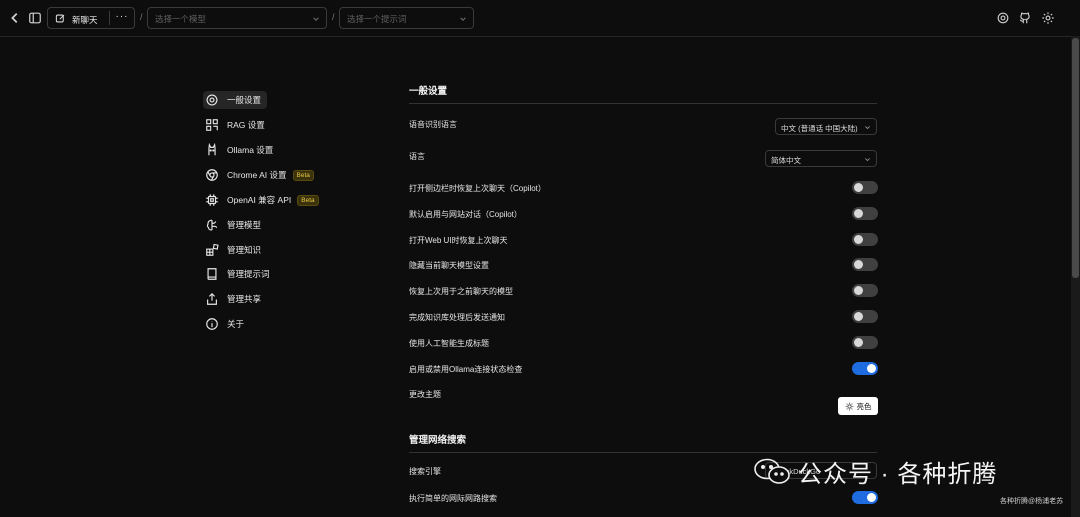  What do you see at coordinates (466, 369) in the screenshot?
I see `toggle-label: 启用或禁用Ollama连接状态检查` at bounding box center [466, 369].